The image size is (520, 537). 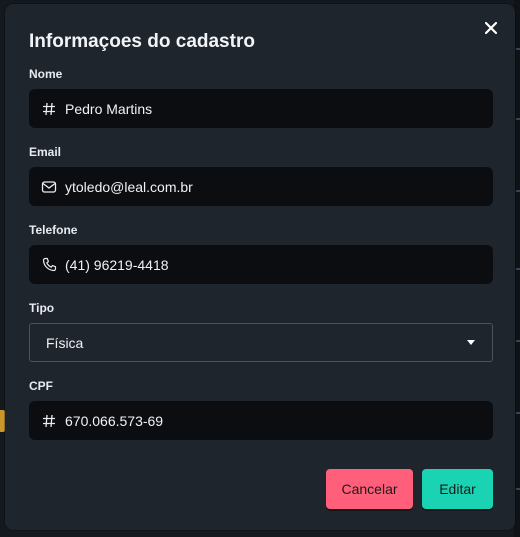 What do you see at coordinates (261, 186) in the screenshot?
I see `email-field: ytoledo@leal.com.br` at bounding box center [261, 186].